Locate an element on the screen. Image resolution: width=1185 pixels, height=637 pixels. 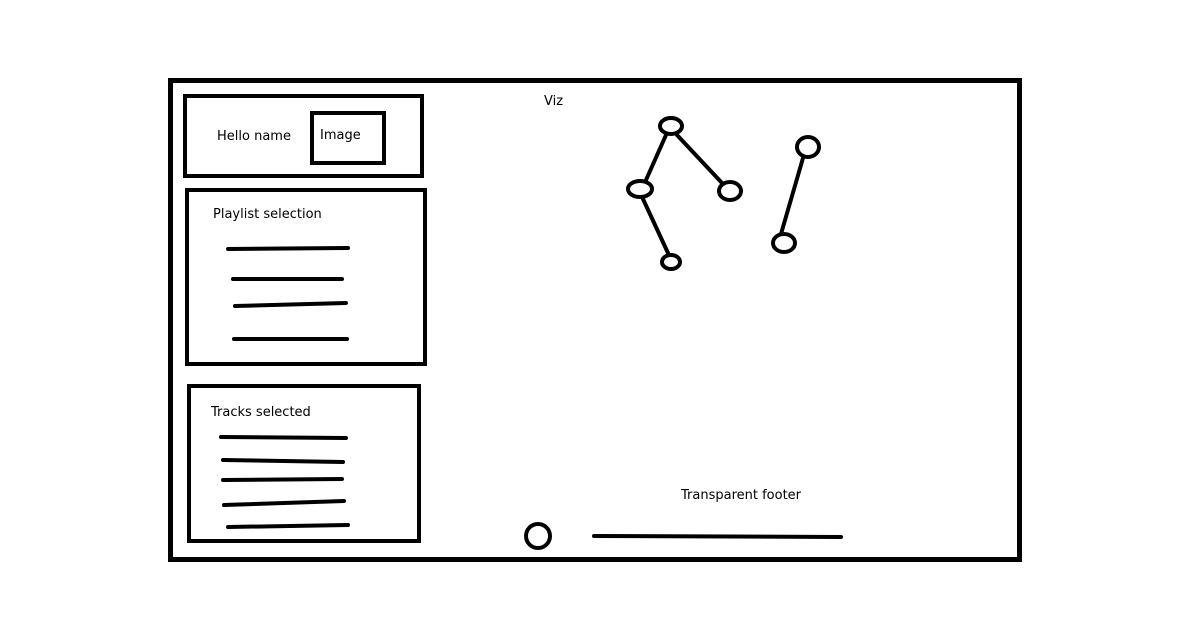
play-button is located at coordinates (538, 536).